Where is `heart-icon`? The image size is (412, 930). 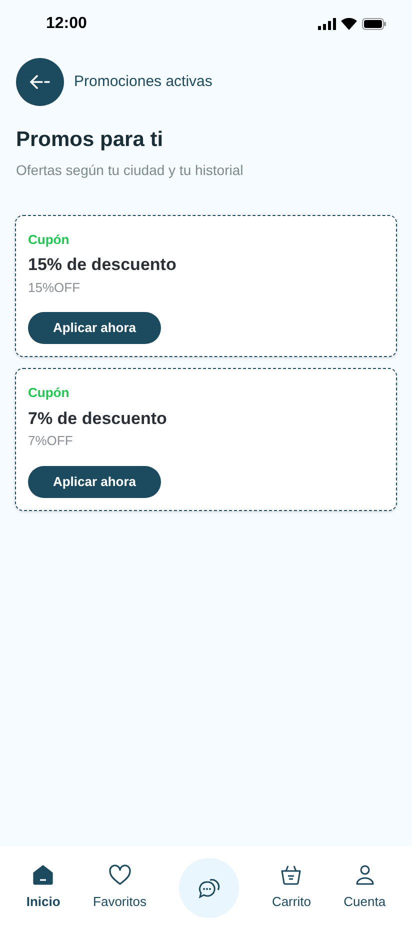 heart-icon is located at coordinates (120, 875).